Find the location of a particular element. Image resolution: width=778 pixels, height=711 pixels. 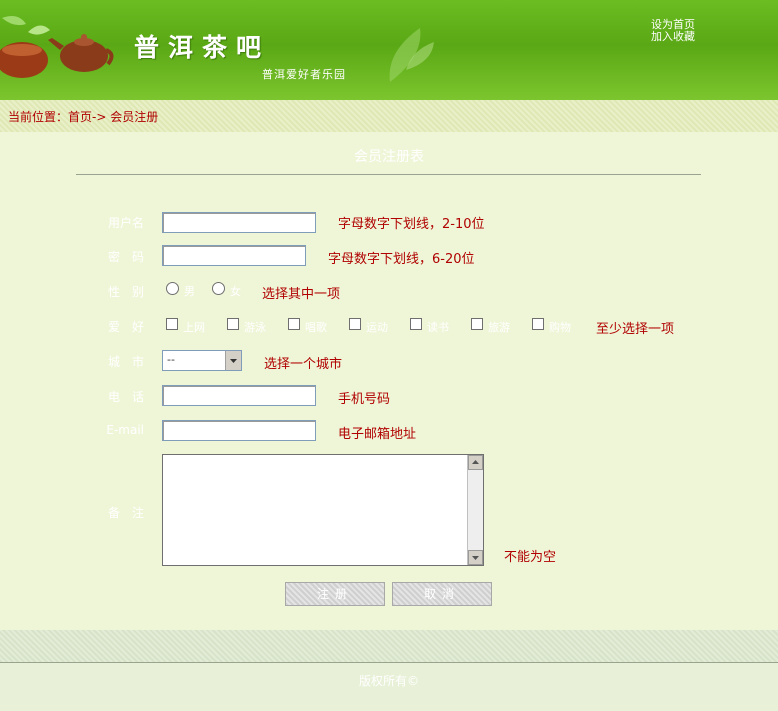

username-input is located at coordinates (239, 222).